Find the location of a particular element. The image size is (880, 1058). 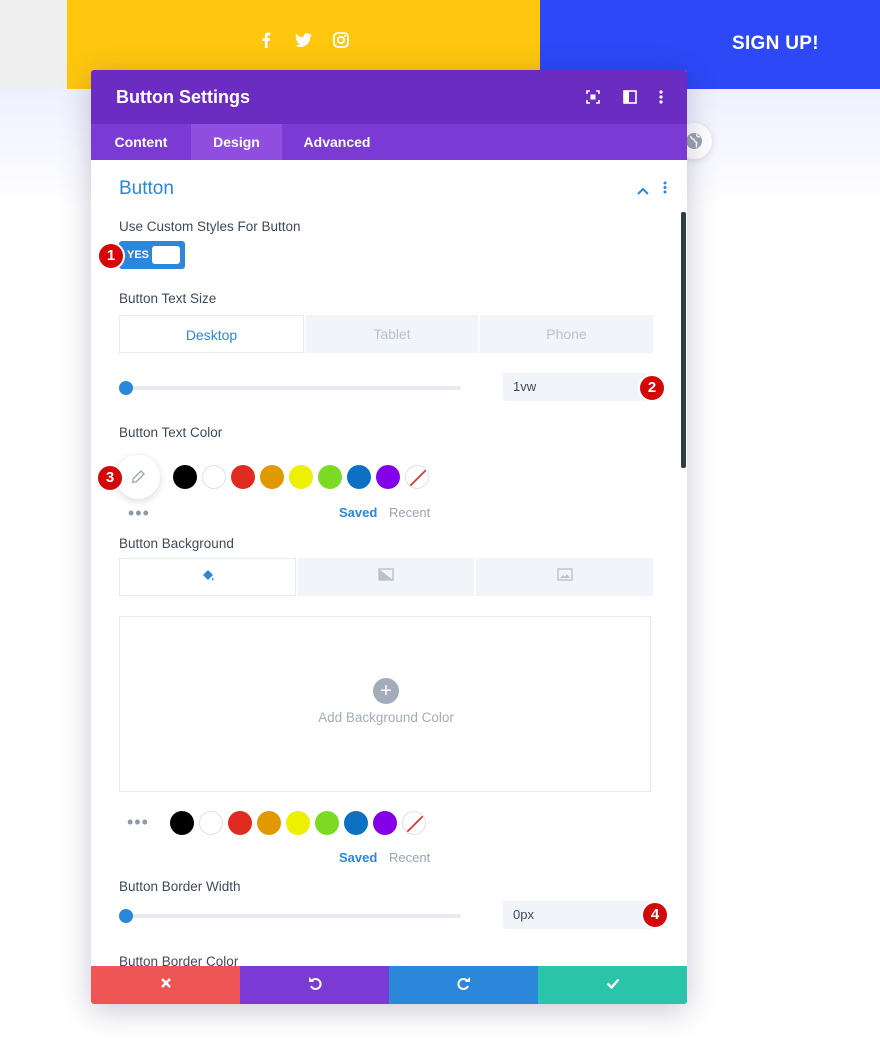

gradient-icon is located at coordinates (386, 577).